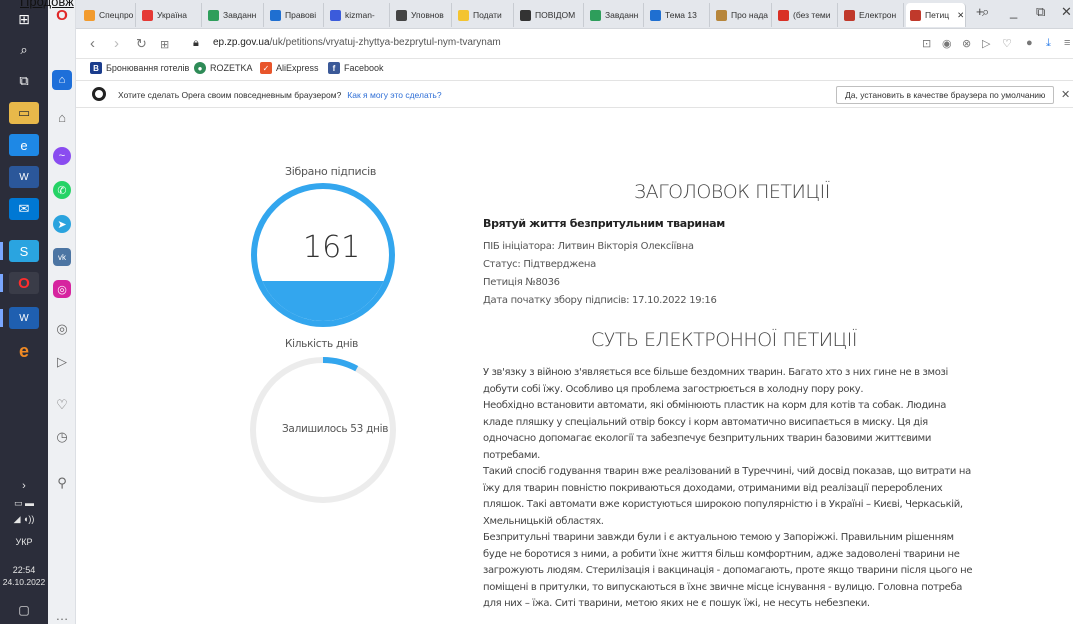 This screenshot has height=624, width=1073. I want to click on browser-tab: Петиц ✕, so click(936, 15).